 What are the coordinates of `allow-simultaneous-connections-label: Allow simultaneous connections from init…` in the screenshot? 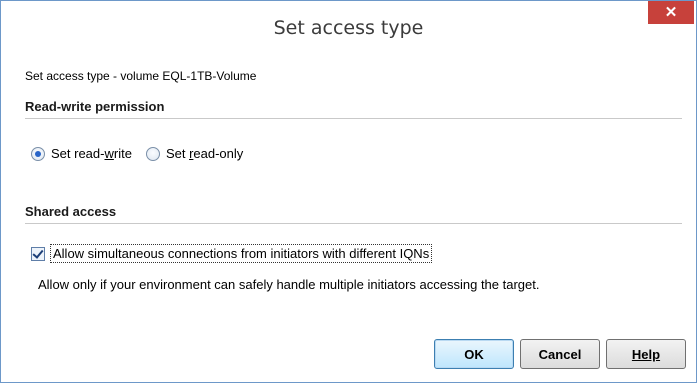 It's located at (241, 253).